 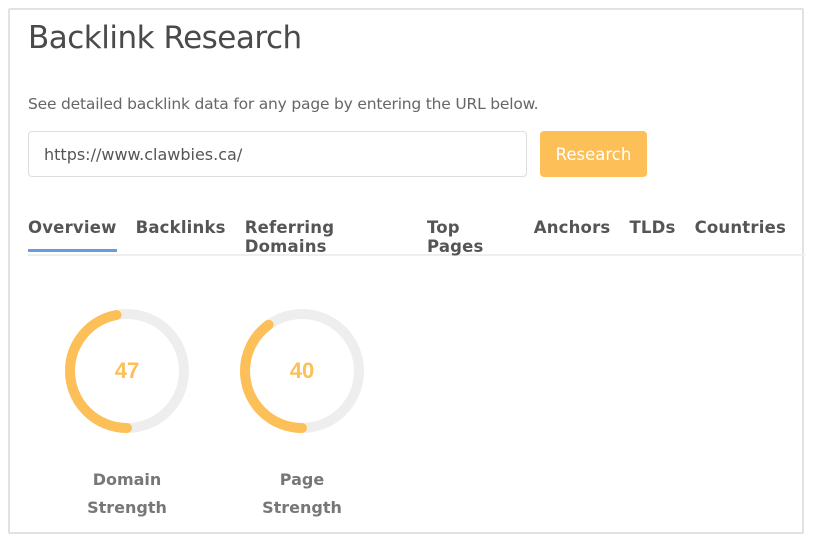 What do you see at coordinates (302, 415) in the screenshot?
I see `page-strength-gauge: 40 Page Strength` at bounding box center [302, 415].